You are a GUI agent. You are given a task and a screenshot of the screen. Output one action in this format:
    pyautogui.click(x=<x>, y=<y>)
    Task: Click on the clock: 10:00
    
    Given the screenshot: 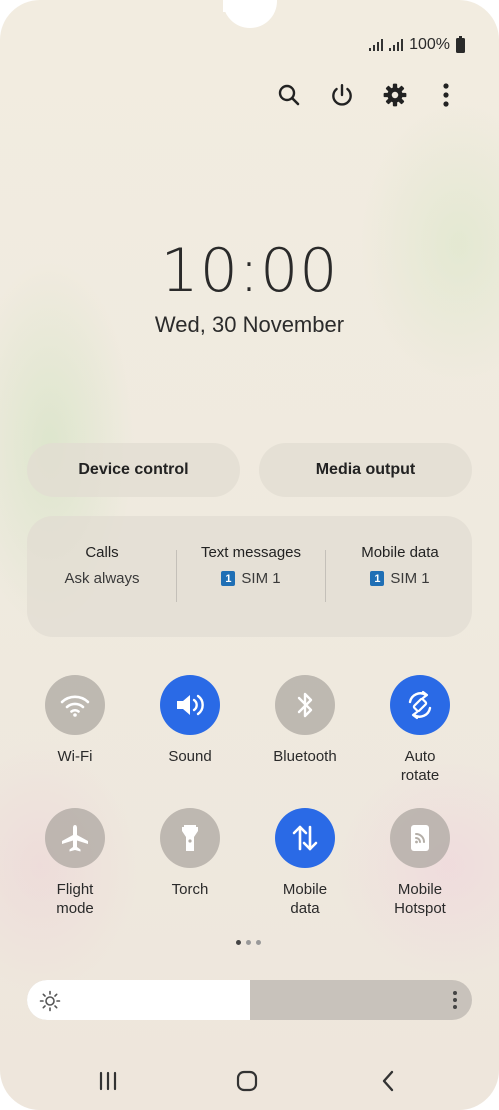 What is the action you would take?
    pyautogui.click(x=249, y=271)
    